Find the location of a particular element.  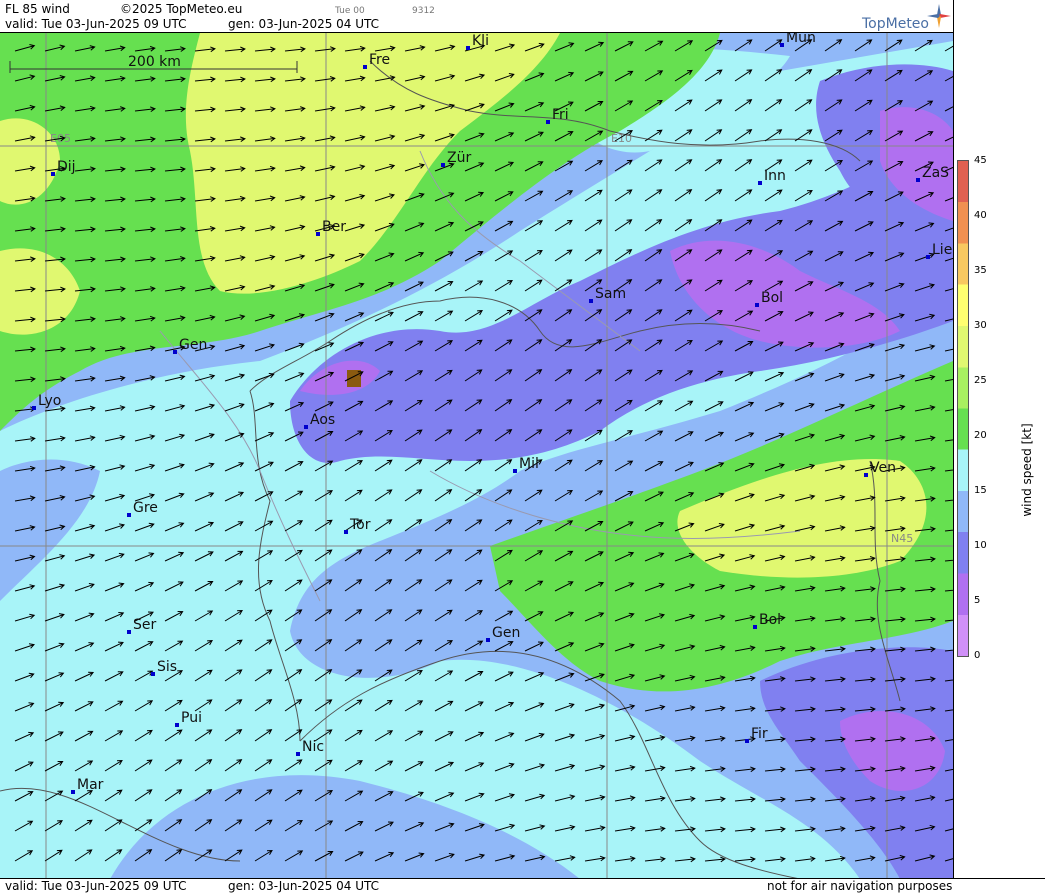

legend-tick: 45 is located at coordinates (980, 160).